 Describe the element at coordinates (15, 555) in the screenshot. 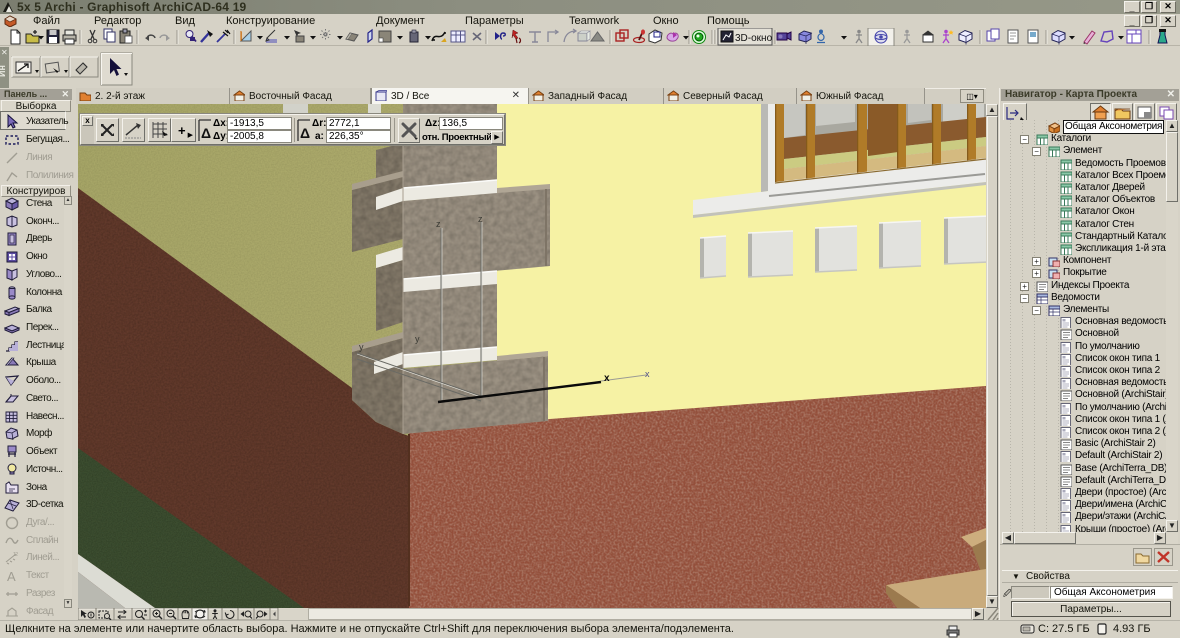

I see `svg-text: 12` at that location.